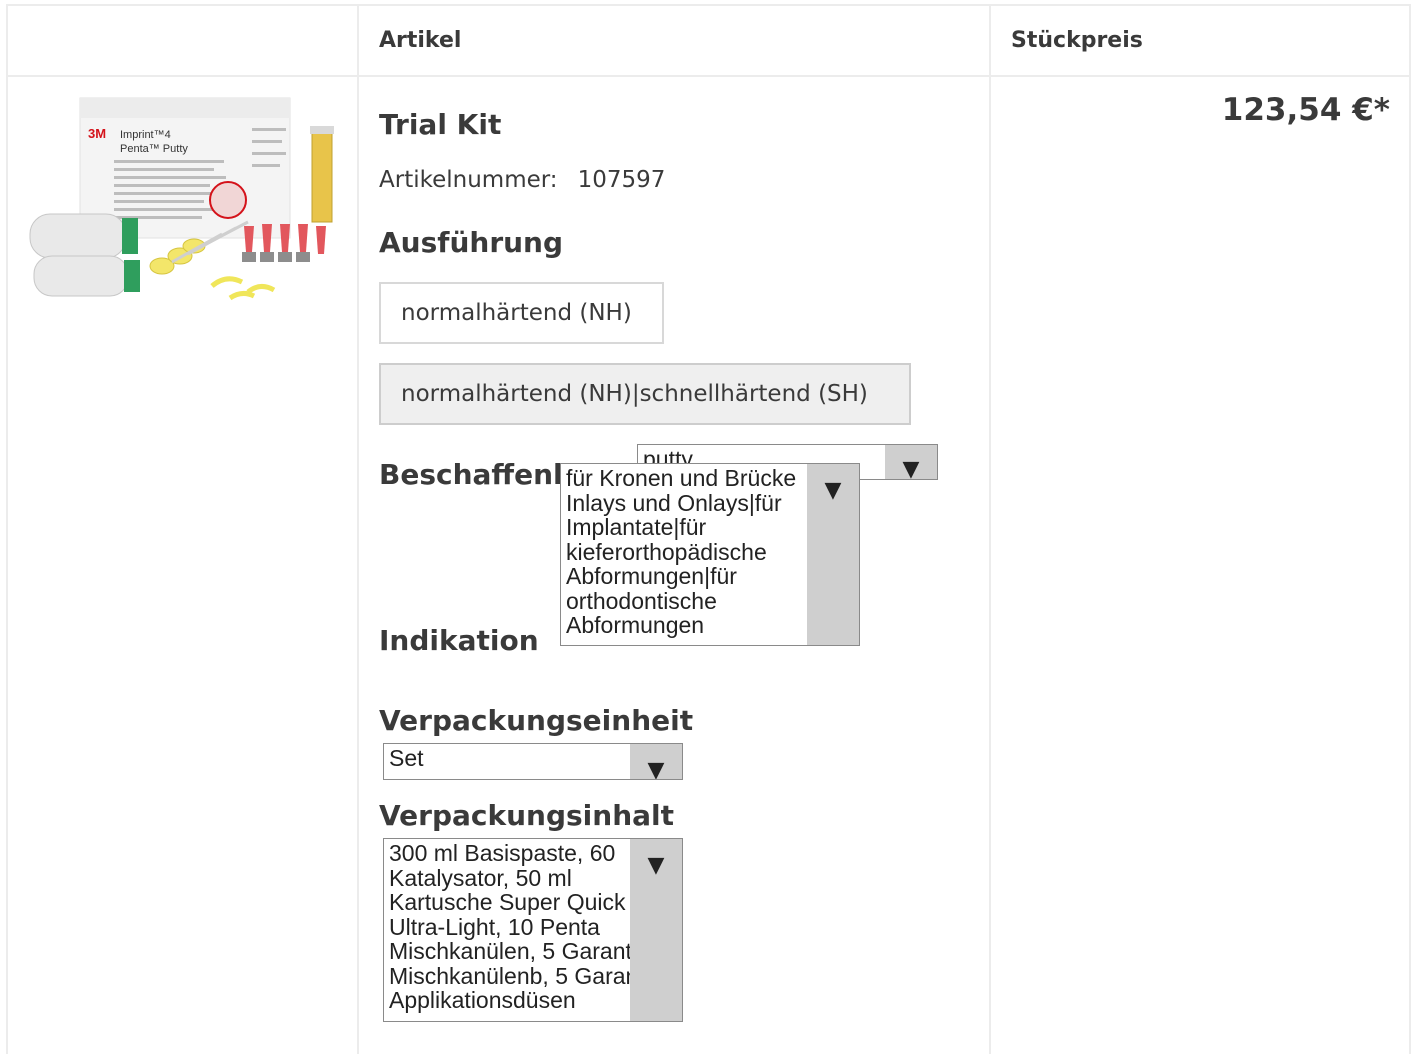 Image resolution: width=1416 pixels, height=1054 pixels. What do you see at coordinates (471, 242) in the screenshot?
I see `ausfuehrung-label: Ausführung` at bounding box center [471, 242].